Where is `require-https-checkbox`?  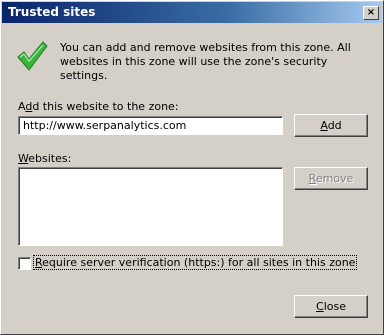 require-https-checkbox is located at coordinates (24, 263).